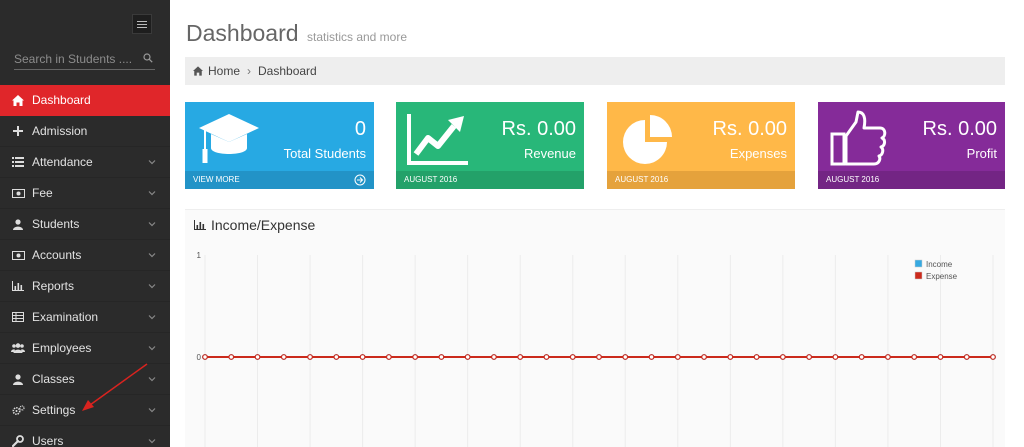 The image size is (1024, 447). Describe the element at coordinates (85, 255) in the screenshot. I see `sidebar-item-accounts: Accounts` at that location.